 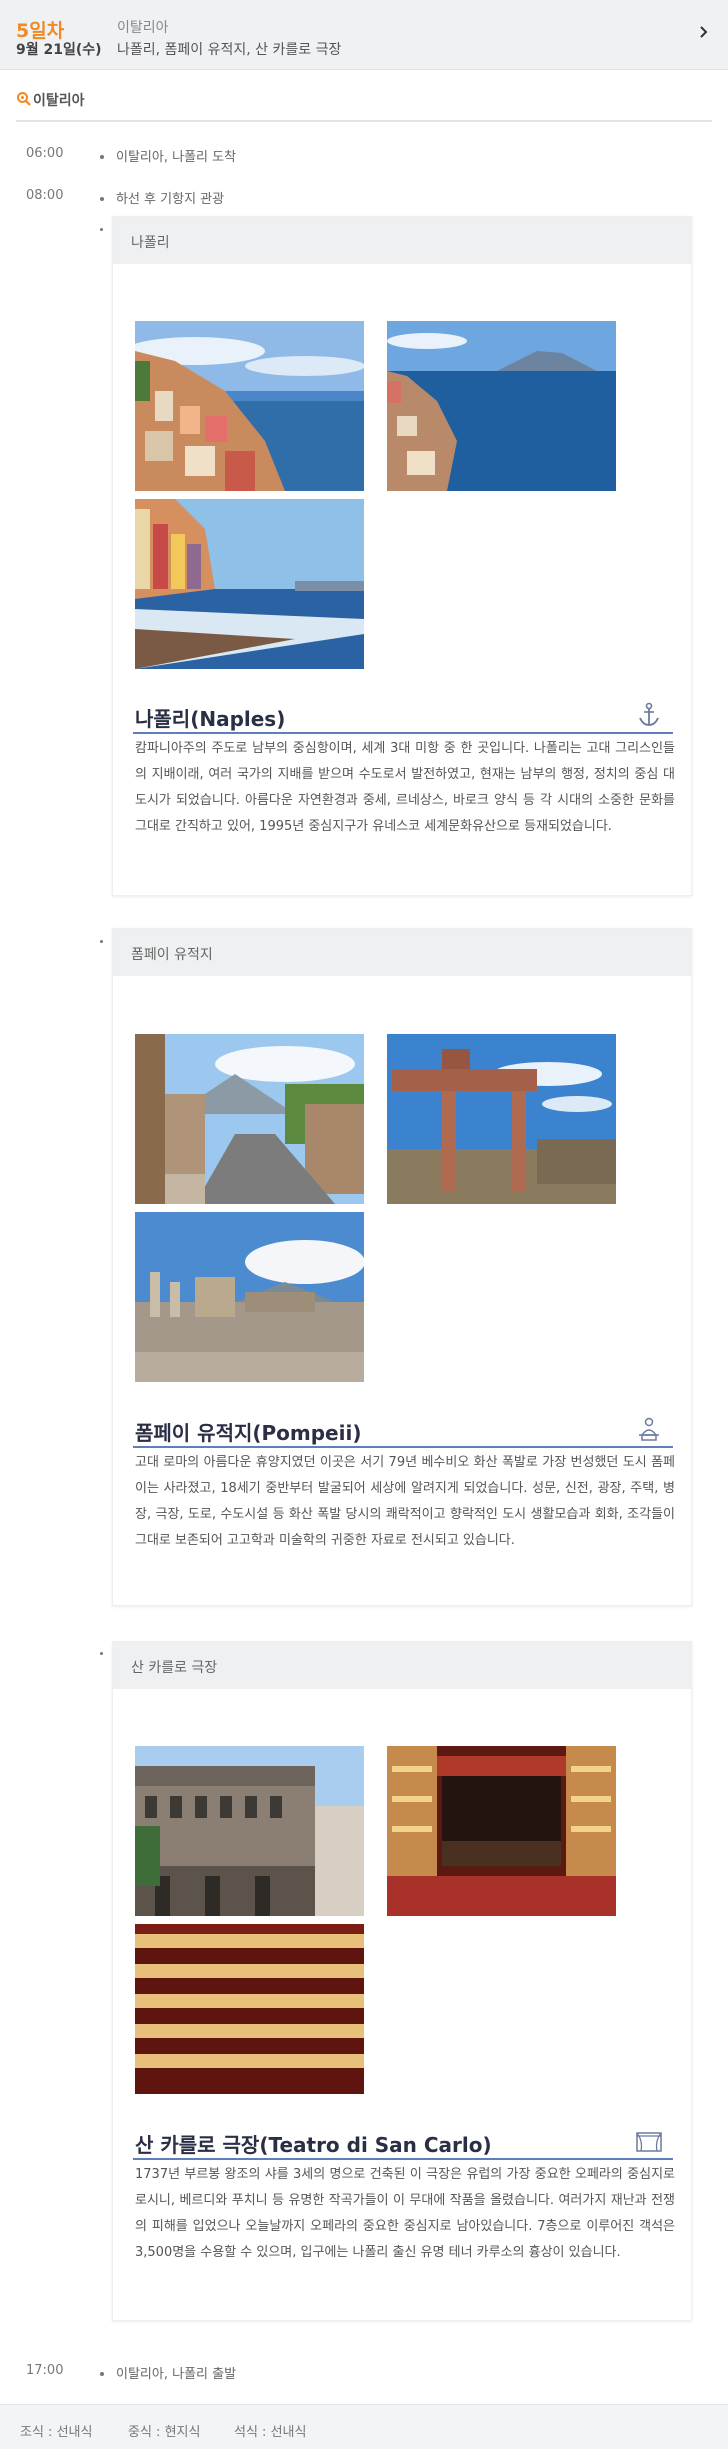 What do you see at coordinates (150, 243) in the screenshot?
I see `card-header-label: 나폴리` at bounding box center [150, 243].